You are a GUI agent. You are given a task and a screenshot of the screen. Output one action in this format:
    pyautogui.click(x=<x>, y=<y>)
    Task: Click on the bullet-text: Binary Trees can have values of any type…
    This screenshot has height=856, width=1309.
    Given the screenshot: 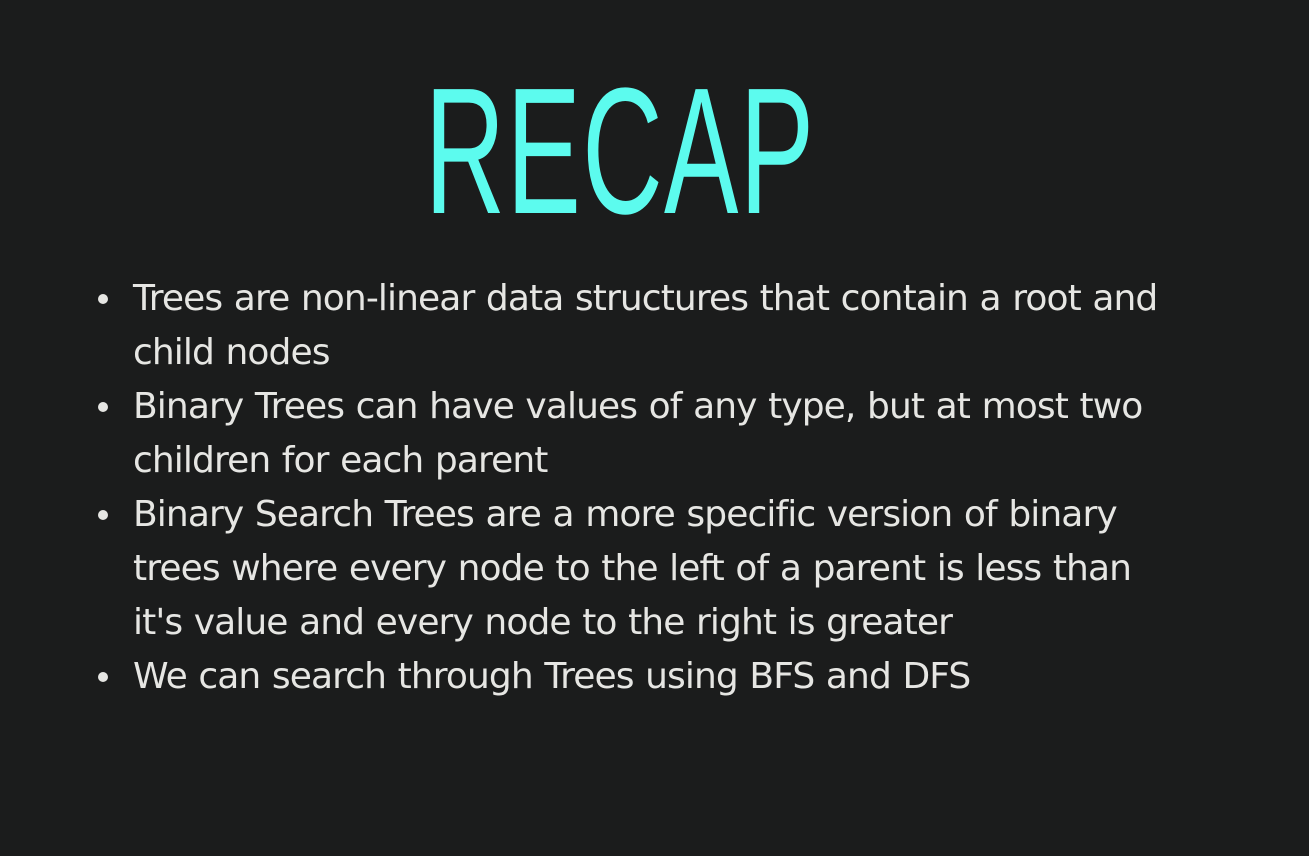 What is the action you would take?
    pyautogui.click(x=638, y=433)
    